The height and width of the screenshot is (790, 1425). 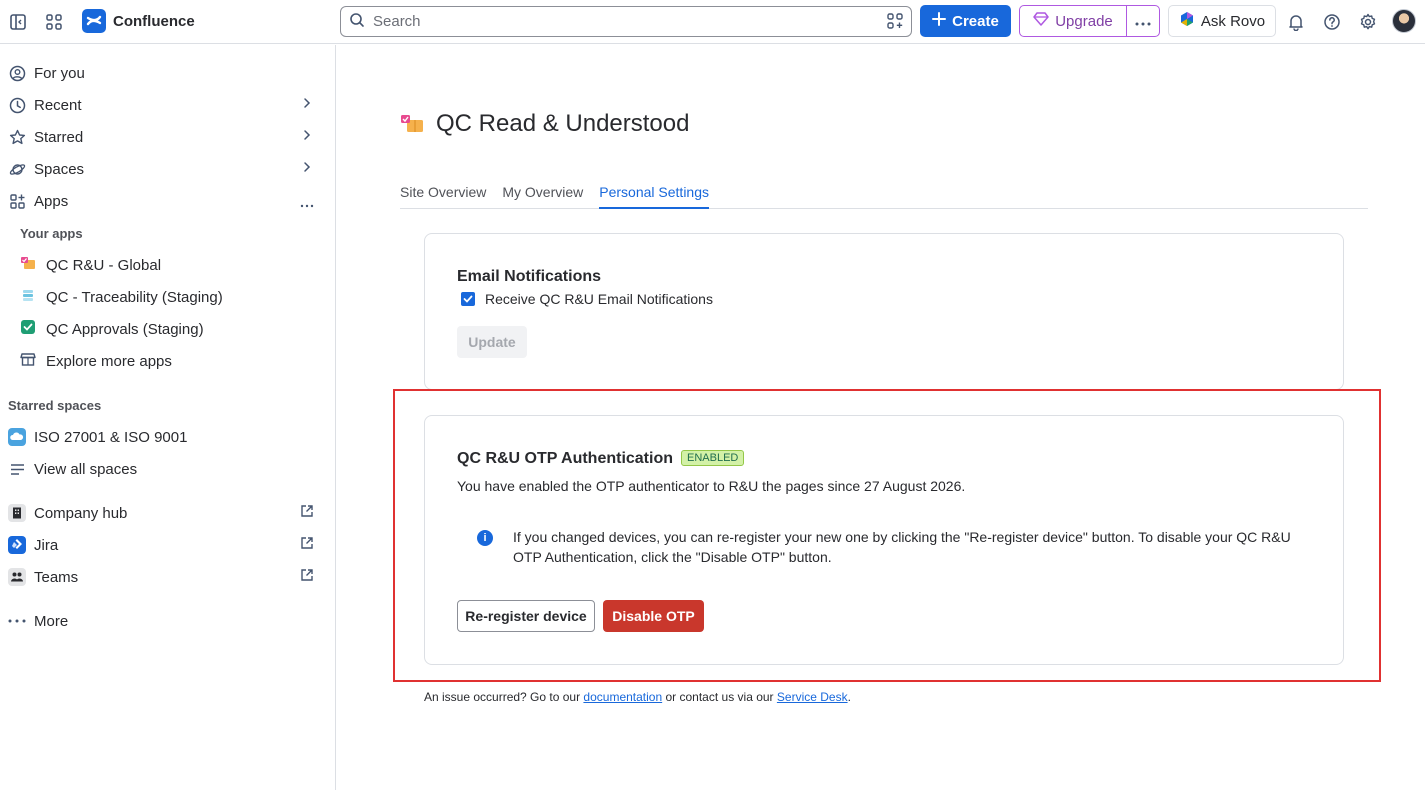 I want to click on sidebar-item-label: Company hub, so click(x=81, y=513).